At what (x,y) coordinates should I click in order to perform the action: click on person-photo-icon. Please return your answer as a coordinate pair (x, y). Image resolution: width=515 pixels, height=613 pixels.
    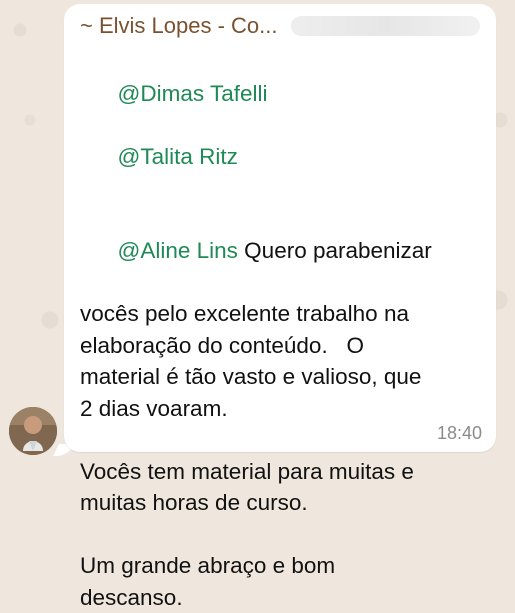
    Looking at the image, I should click on (33, 431).